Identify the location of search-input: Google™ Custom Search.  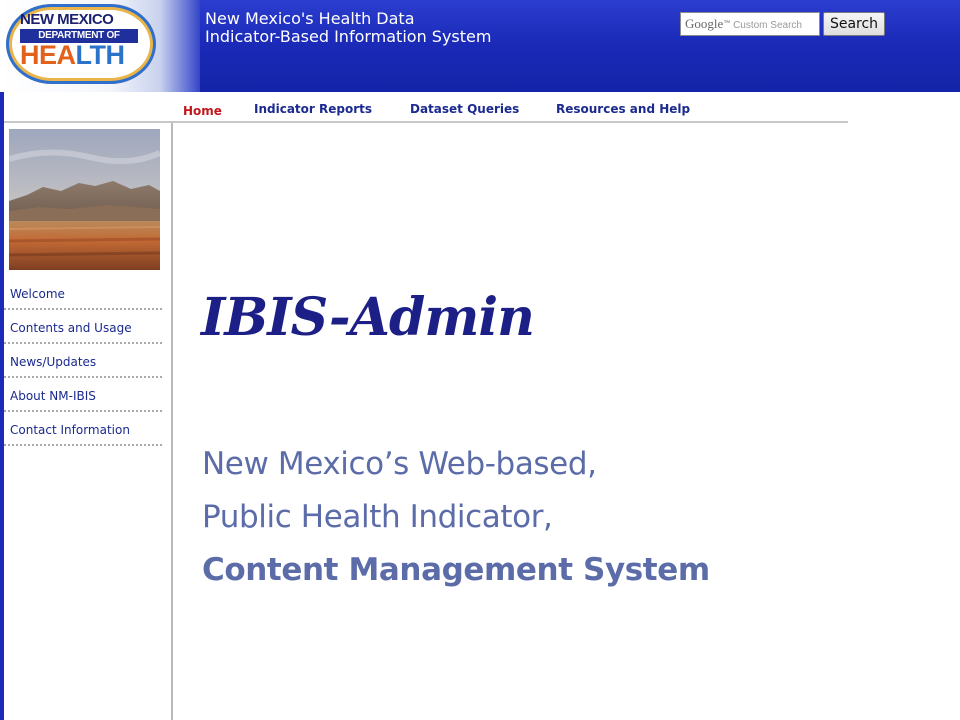
(750, 24).